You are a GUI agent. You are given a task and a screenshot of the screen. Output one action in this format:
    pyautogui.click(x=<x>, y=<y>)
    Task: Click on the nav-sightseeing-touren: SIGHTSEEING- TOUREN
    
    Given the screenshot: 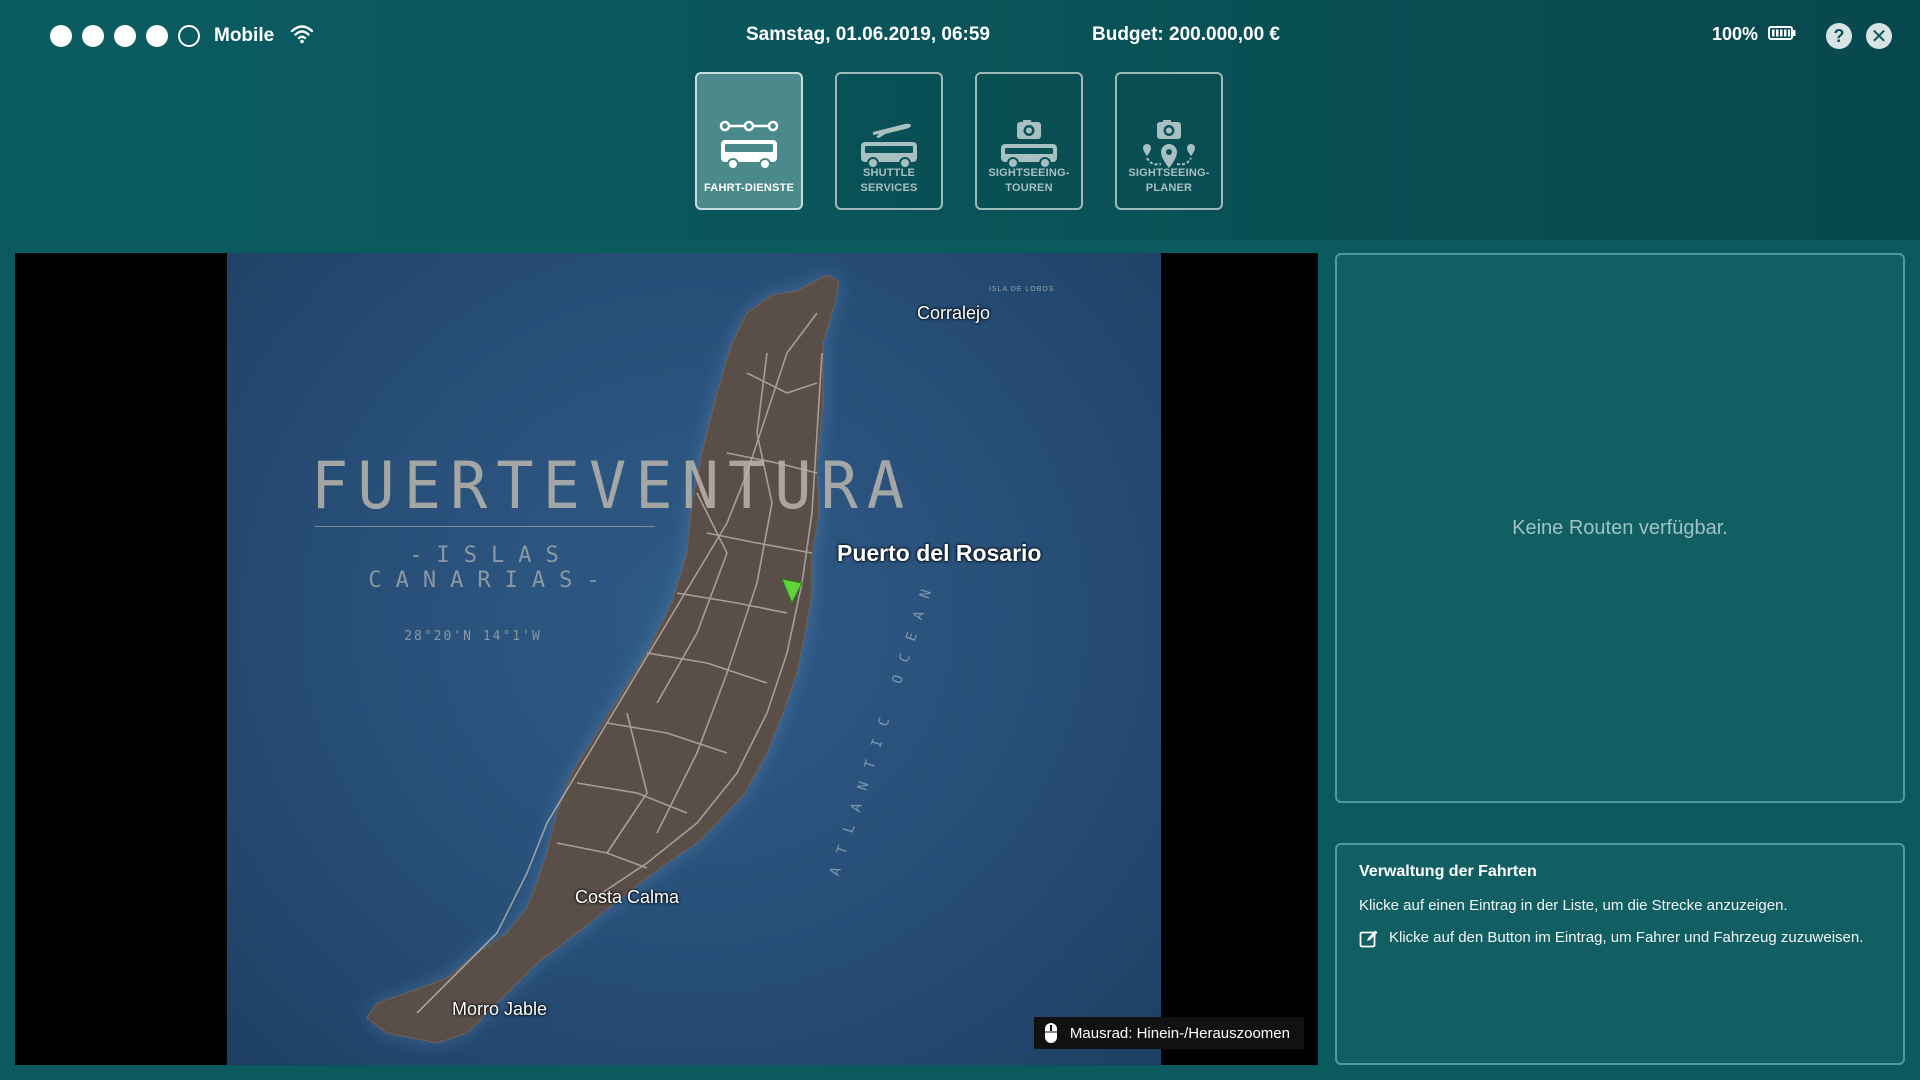 What is the action you would take?
    pyautogui.click(x=1029, y=141)
    